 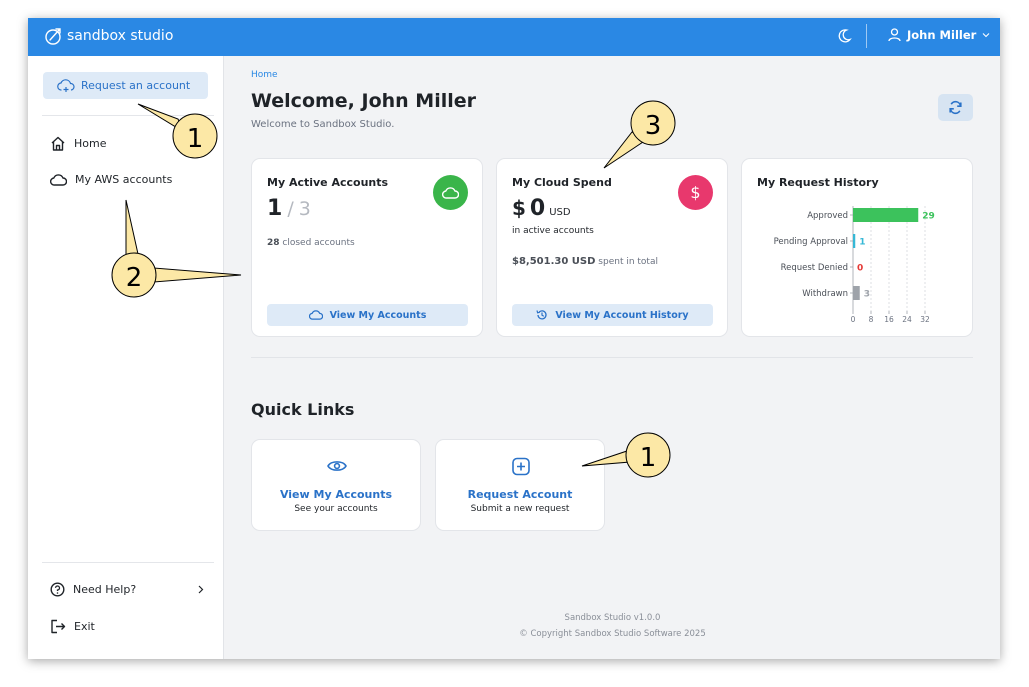 I want to click on quick-link-title: Request Account, so click(x=520, y=494).